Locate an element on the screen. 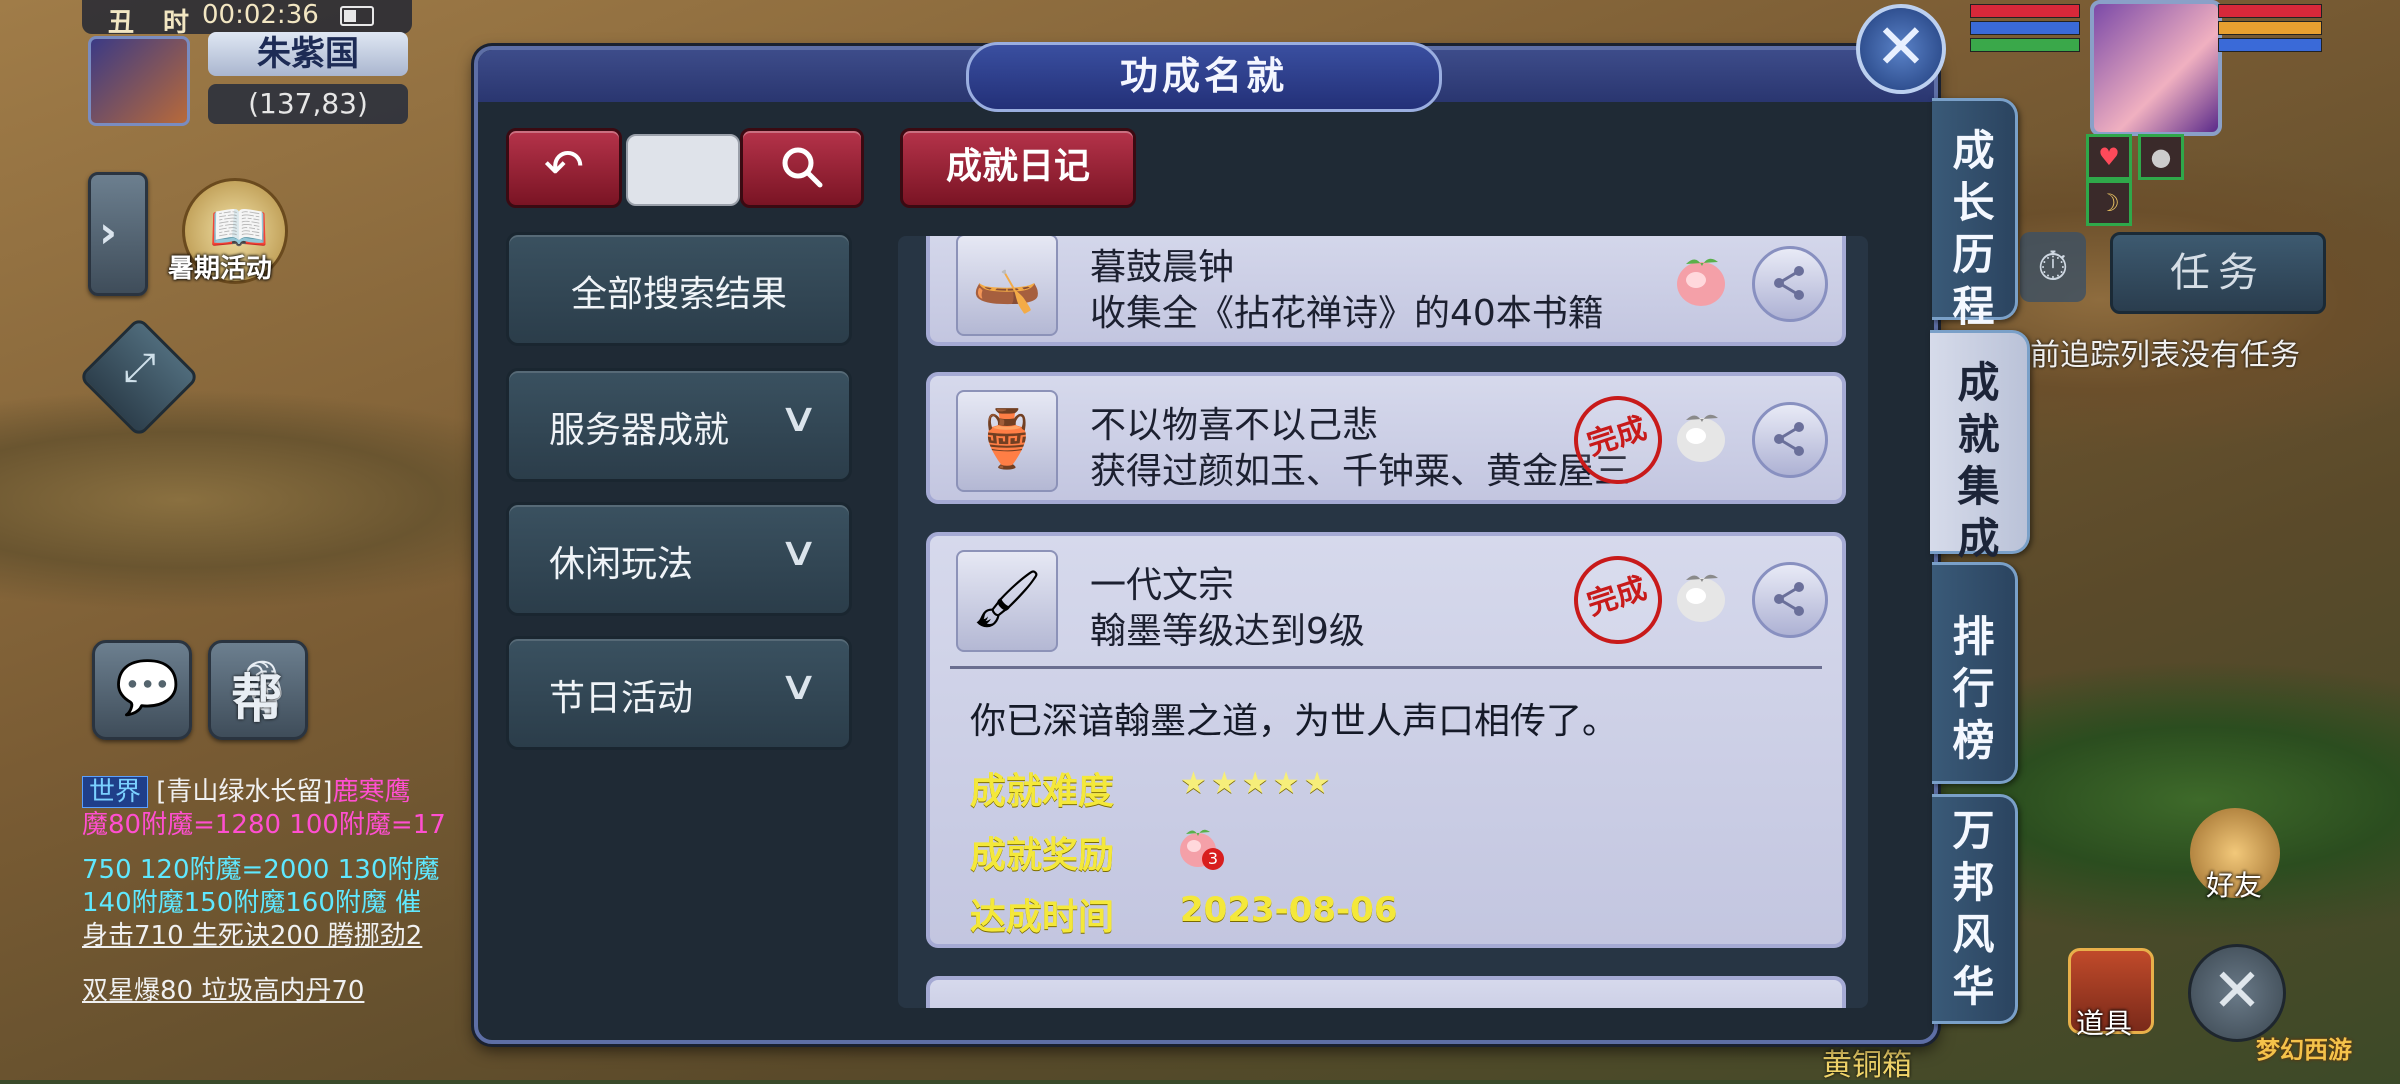 The width and height of the screenshot is (2400, 1084). tab-char: 邦 is located at coordinates (1973, 882).